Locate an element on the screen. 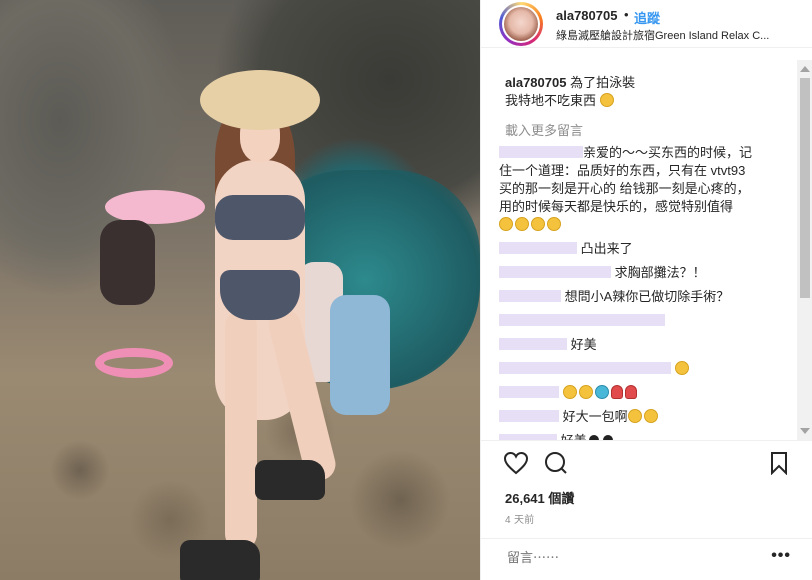 The image size is (812, 580). follow-button: 追蹤 is located at coordinates (647, 17).